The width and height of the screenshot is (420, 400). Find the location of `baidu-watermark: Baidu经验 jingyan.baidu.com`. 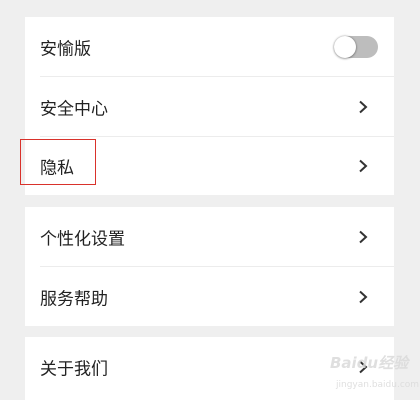

baidu-watermark: Baidu经验 jingyan.baidu.com is located at coordinates (373, 372).